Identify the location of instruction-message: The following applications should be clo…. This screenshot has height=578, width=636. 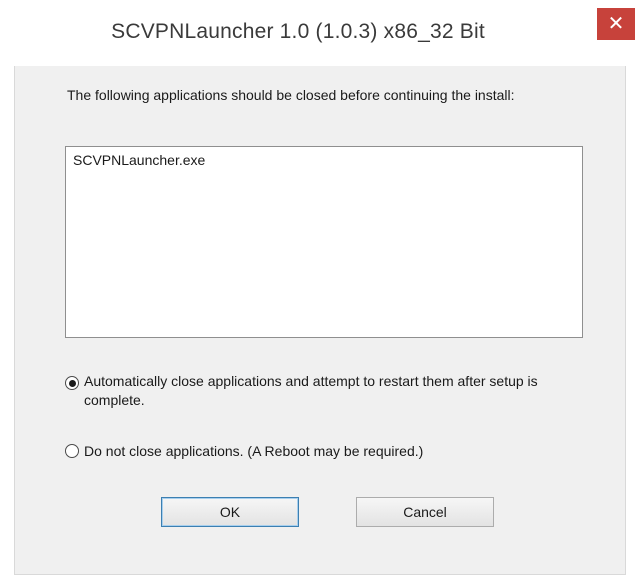
(291, 95).